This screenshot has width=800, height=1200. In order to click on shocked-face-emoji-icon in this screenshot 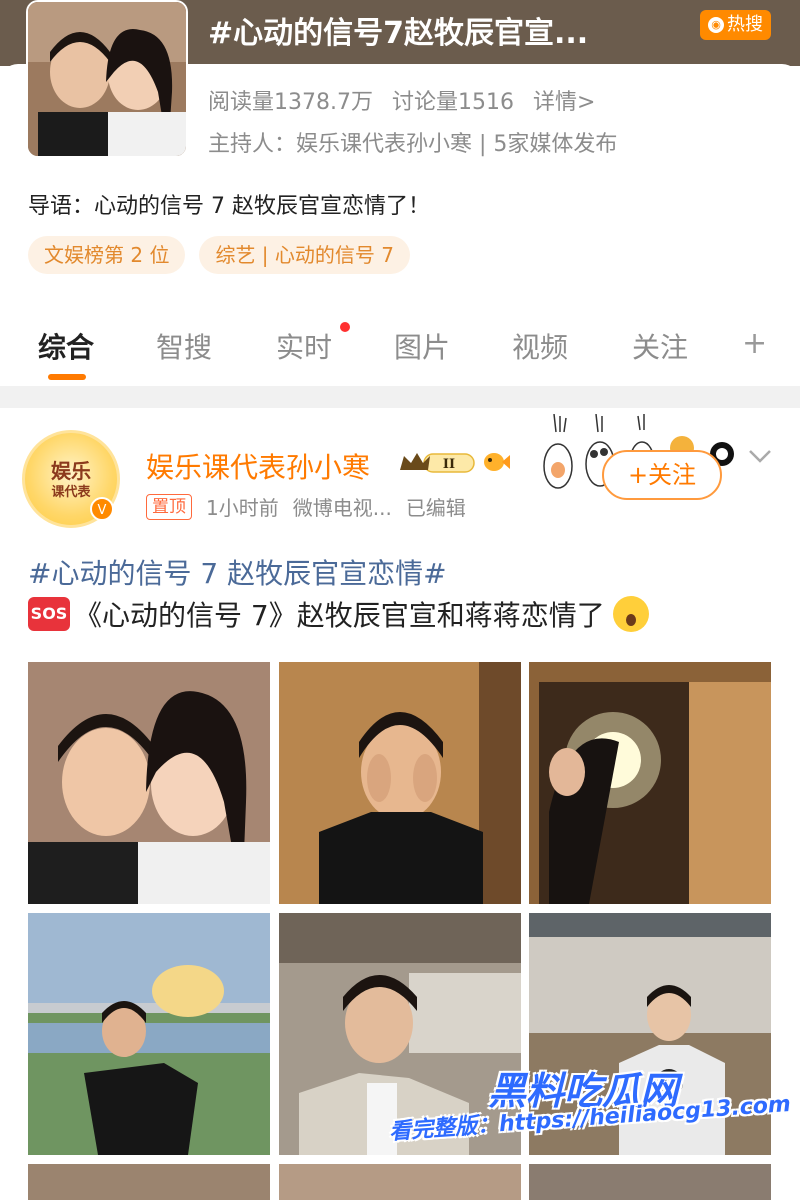, I will do `click(630, 614)`.